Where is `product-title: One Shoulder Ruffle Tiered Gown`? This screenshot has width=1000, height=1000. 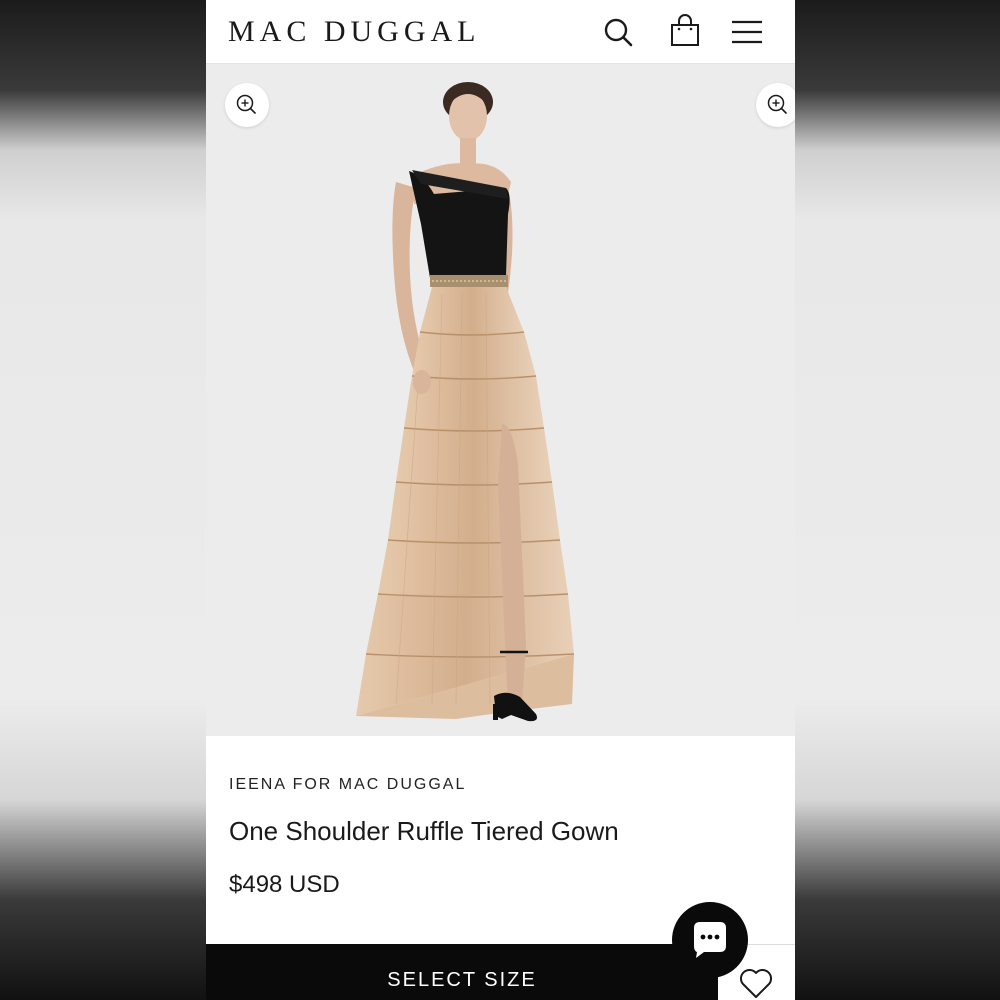 product-title: One Shoulder Ruffle Tiered Gown is located at coordinates (424, 831).